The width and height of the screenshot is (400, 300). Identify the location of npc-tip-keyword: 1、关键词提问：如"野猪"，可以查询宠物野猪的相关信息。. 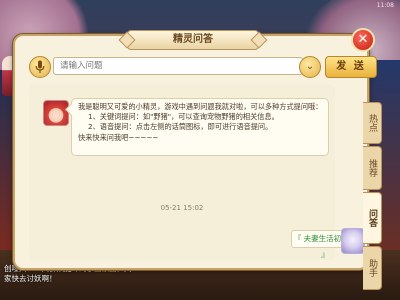
(183, 117).